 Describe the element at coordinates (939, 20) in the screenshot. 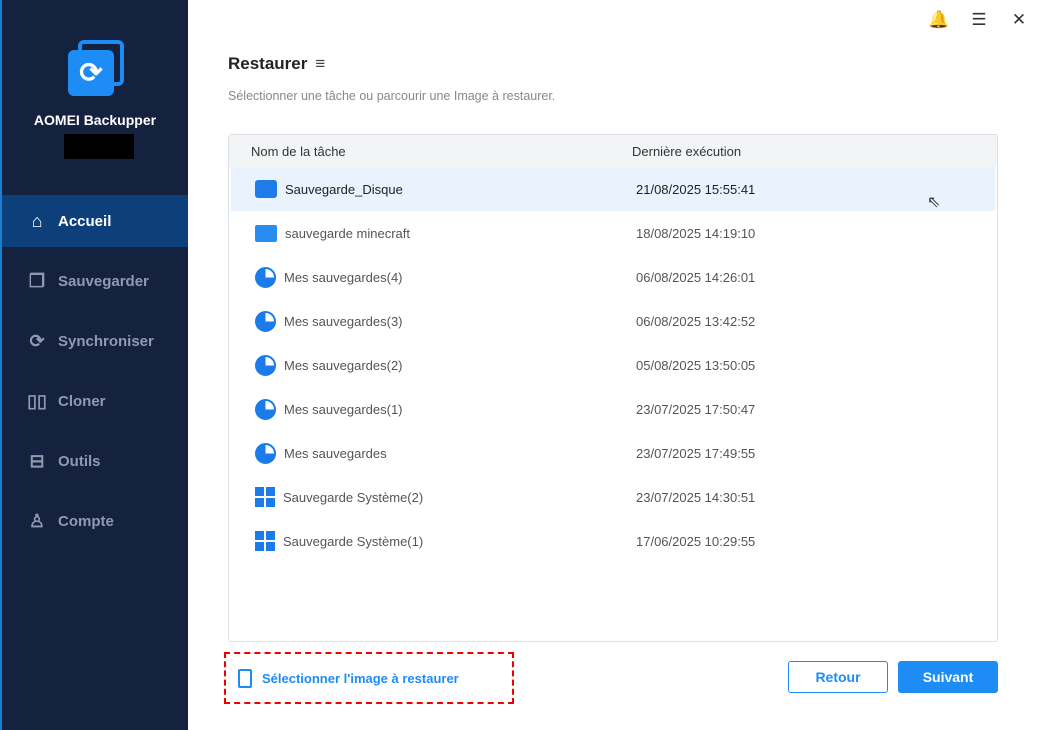

I see `bell-icon: 🔔` at that location.